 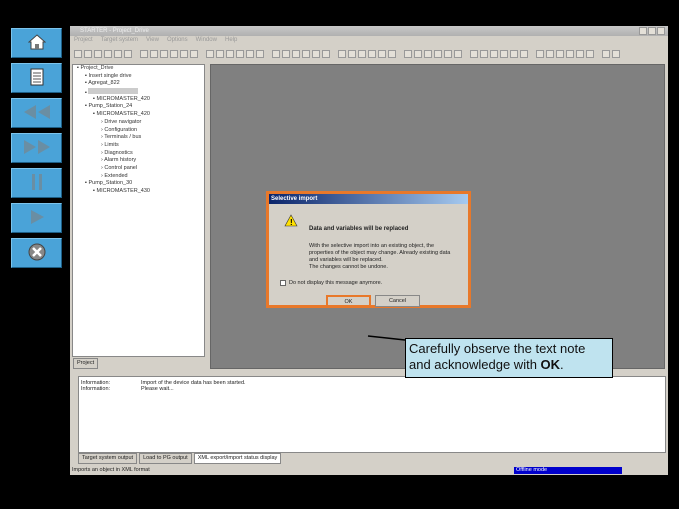 I want to click on callout-pointer, so click(x=386, y=338).